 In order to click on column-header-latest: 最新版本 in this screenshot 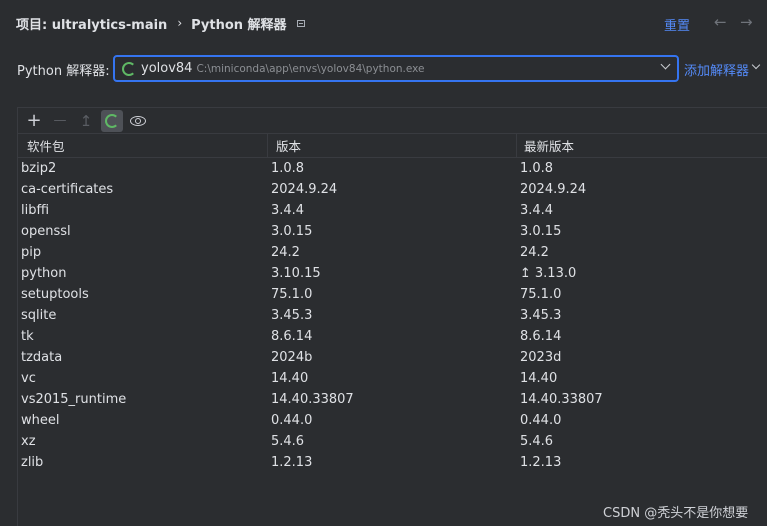, I will do `click(545, 146)`.